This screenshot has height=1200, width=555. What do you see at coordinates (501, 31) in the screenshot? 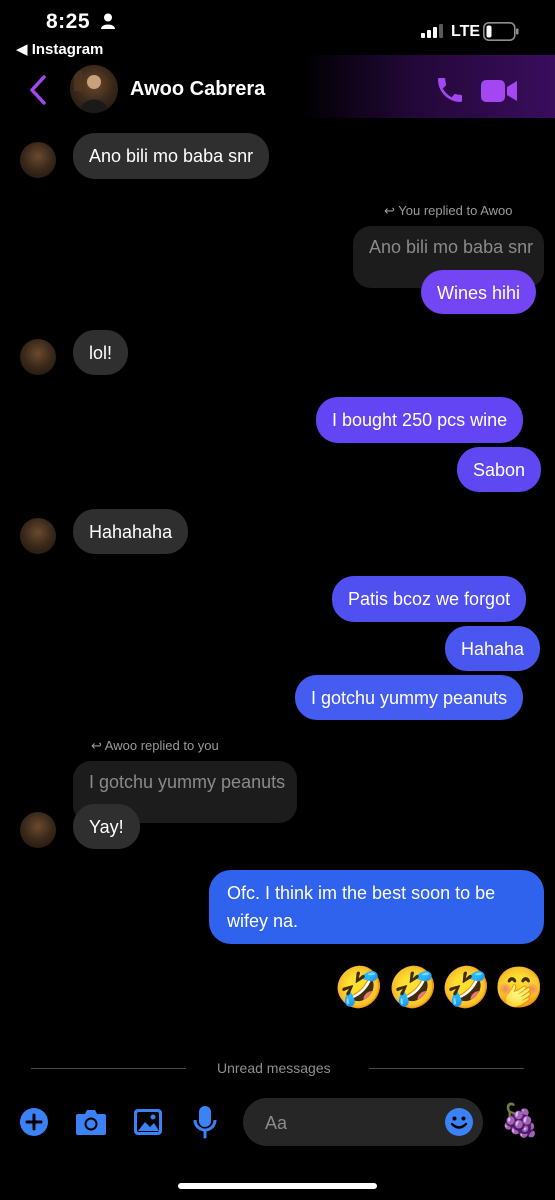
I see `battery-icon` at bounding box center [501, 31].